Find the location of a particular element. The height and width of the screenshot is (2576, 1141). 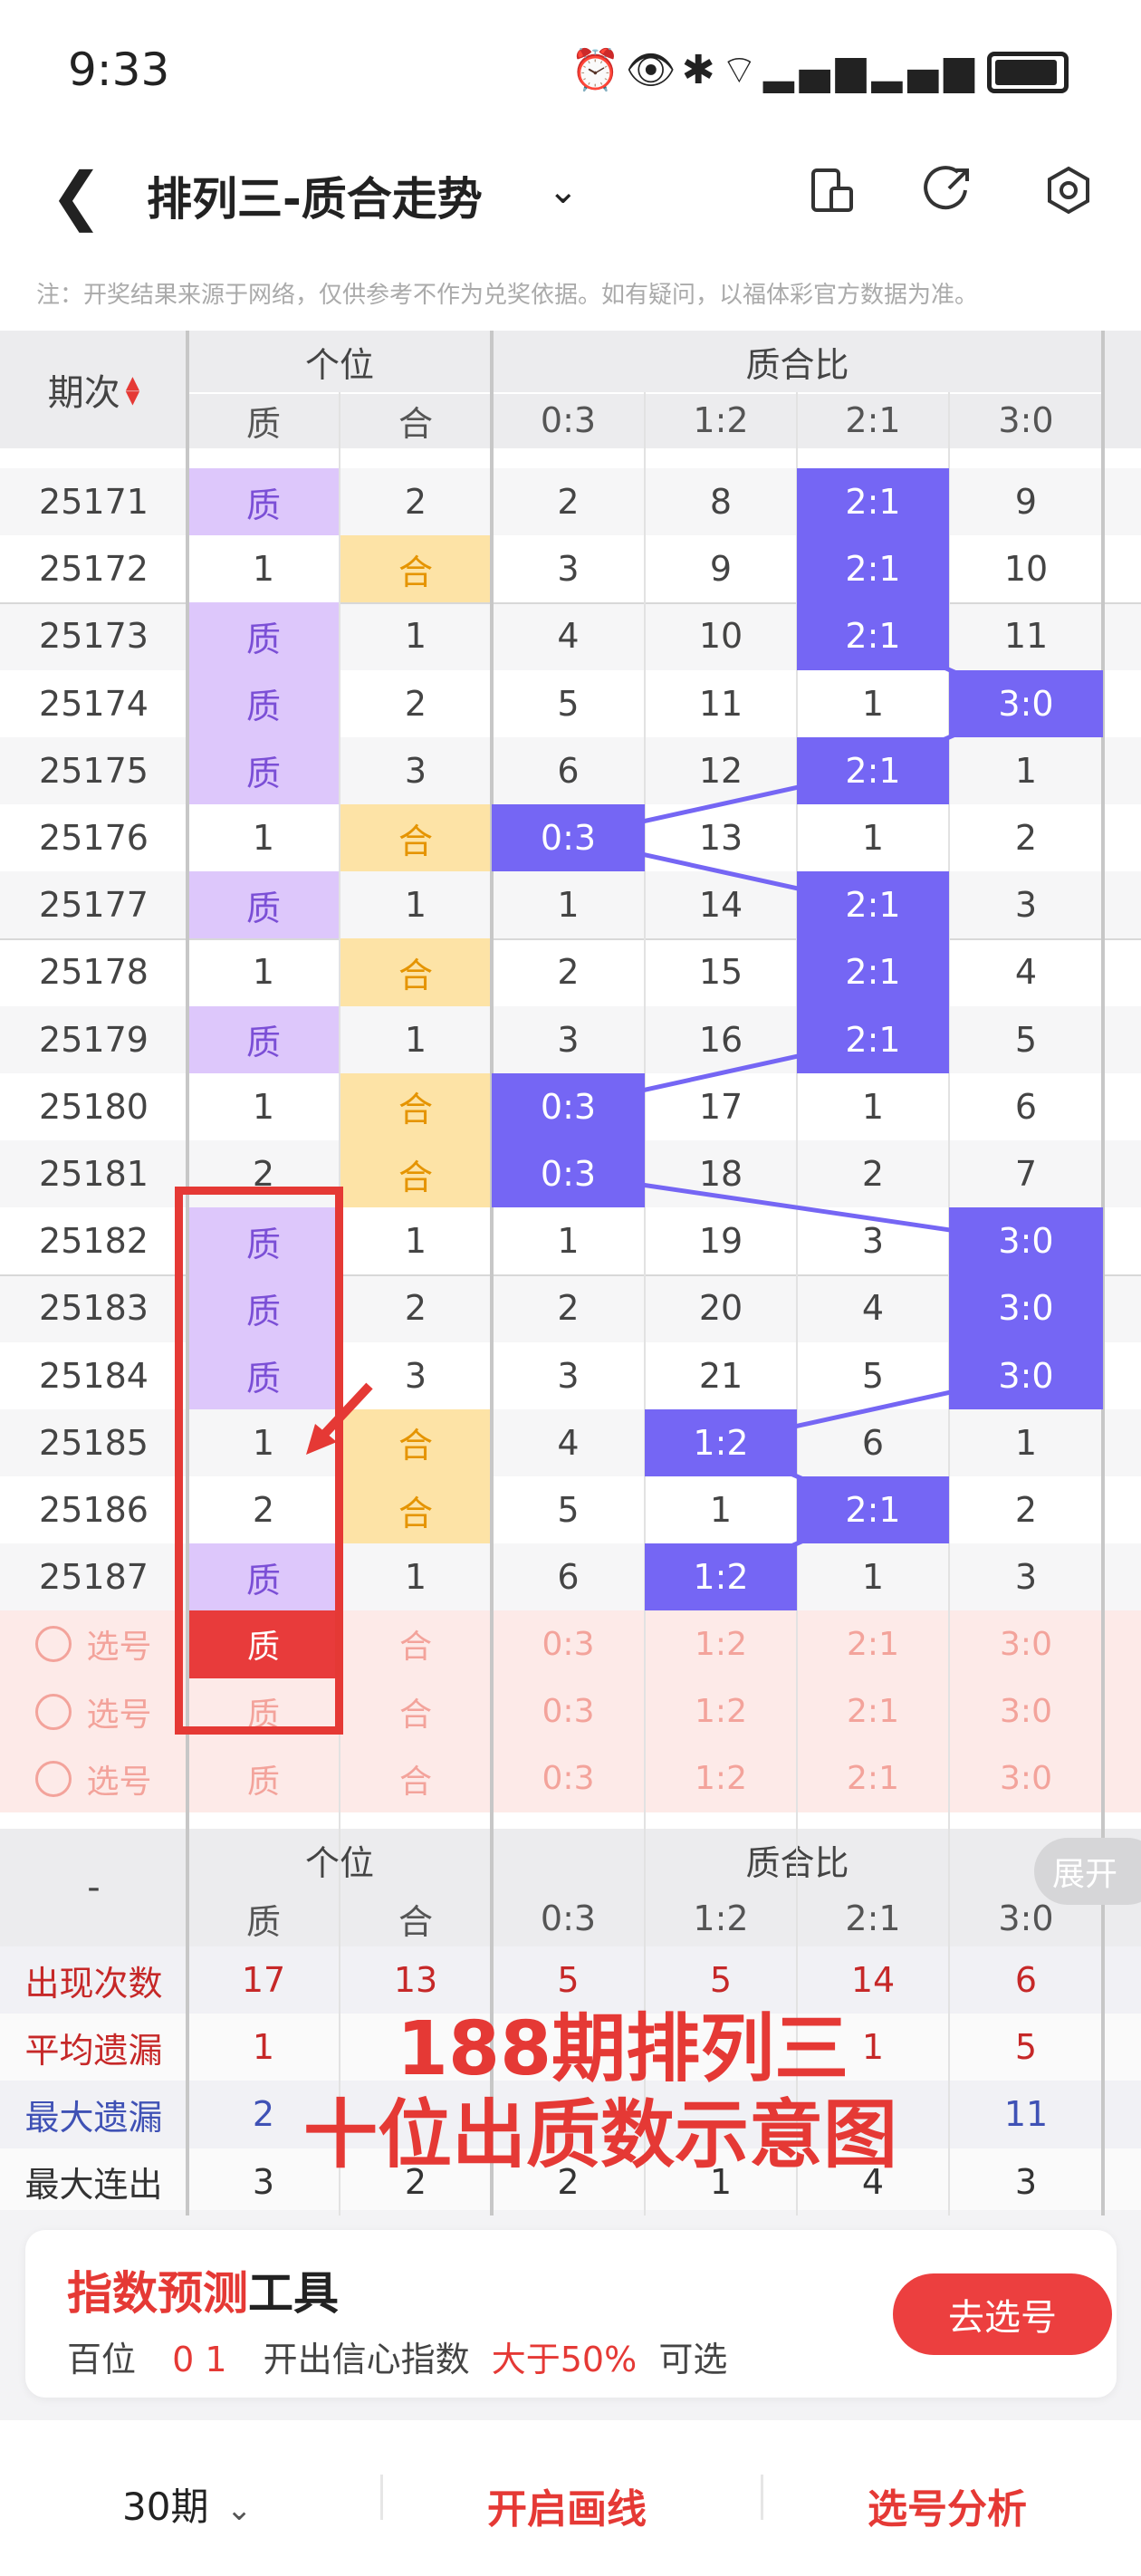

stats-dash: - is located at coordinates (94, 1887).